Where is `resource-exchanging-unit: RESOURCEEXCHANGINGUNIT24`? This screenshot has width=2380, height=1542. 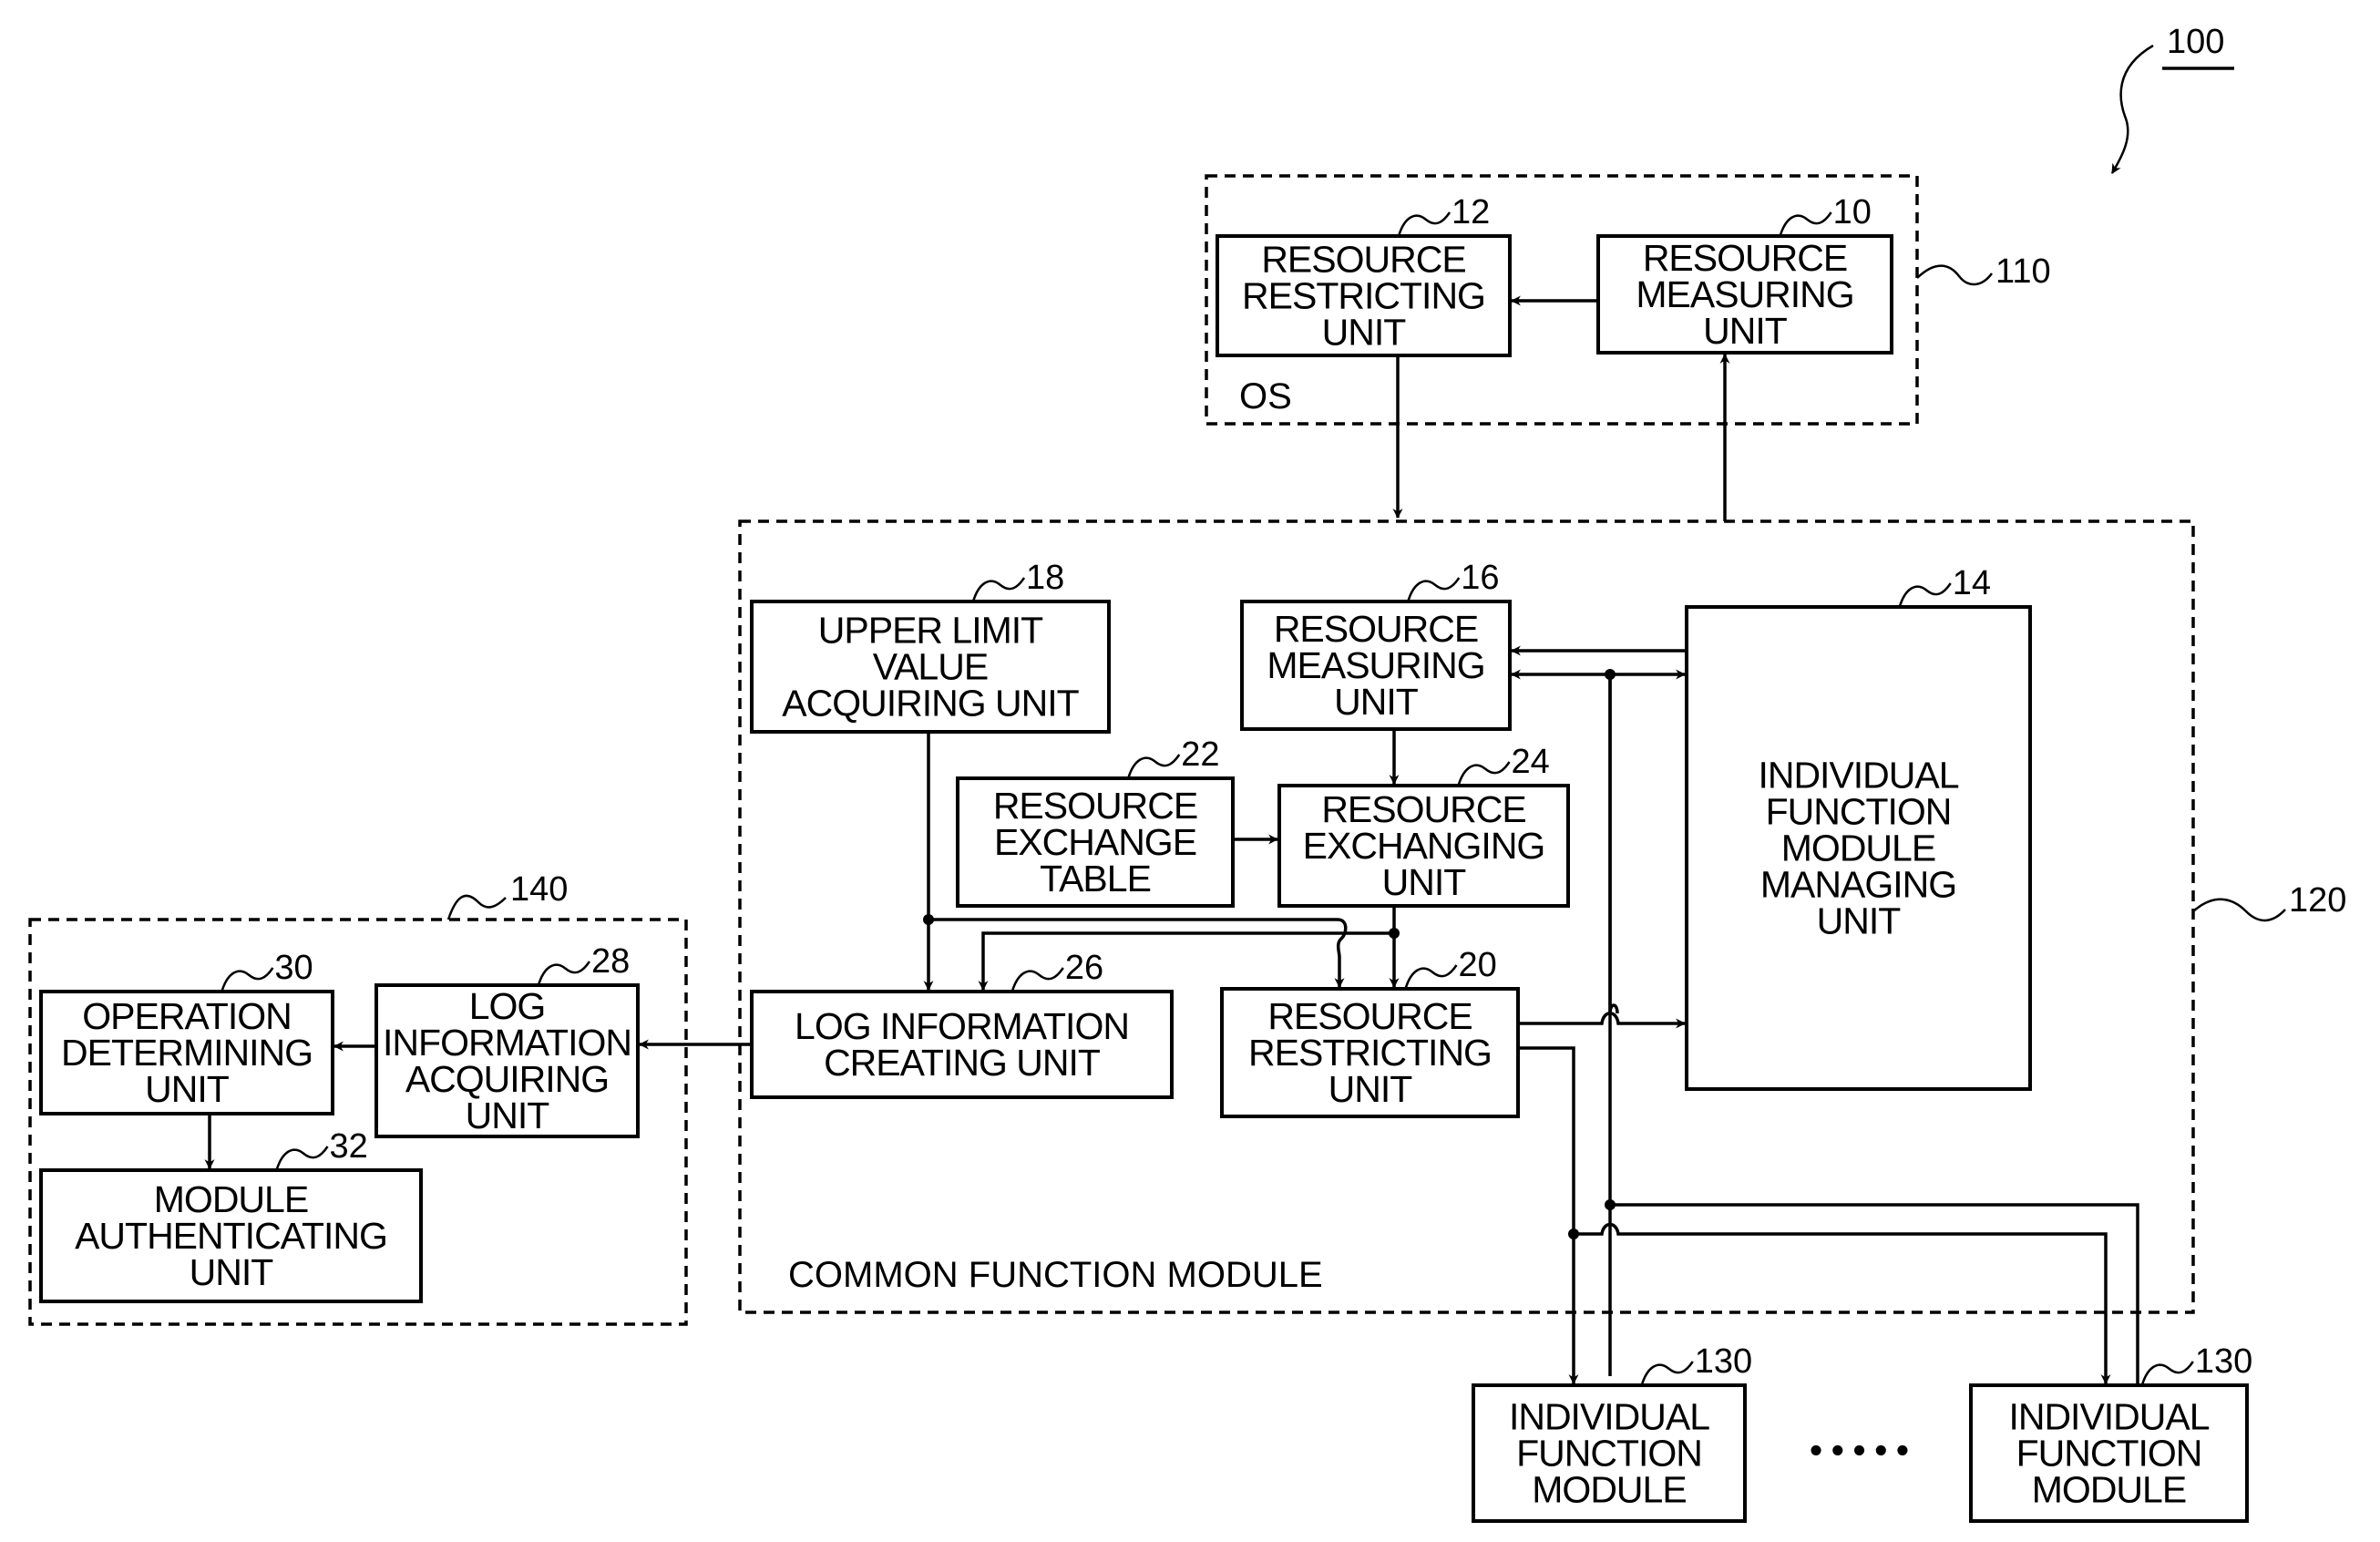 resource-exchanging-unit: RESOURCEEXCHANGINGUNIT24 is located at coordinates (1424, 826).